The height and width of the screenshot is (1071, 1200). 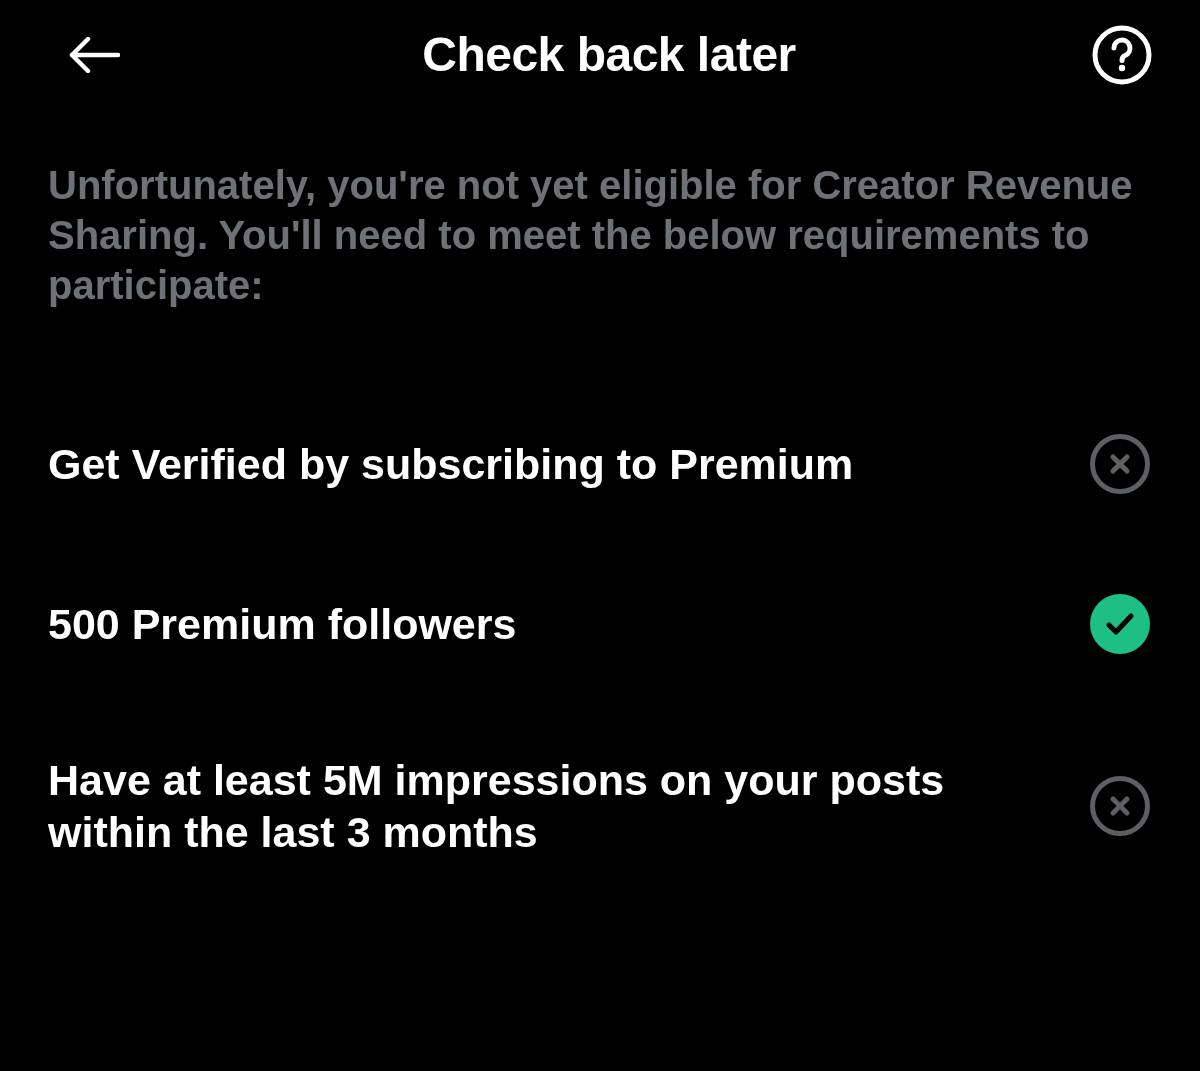 What do you see at coordinates (497, 806) in the screenshot?
I see `requirement-text: Have at least 5M impressions on your posts within the last 3 months` at bounding box center [497, 806].